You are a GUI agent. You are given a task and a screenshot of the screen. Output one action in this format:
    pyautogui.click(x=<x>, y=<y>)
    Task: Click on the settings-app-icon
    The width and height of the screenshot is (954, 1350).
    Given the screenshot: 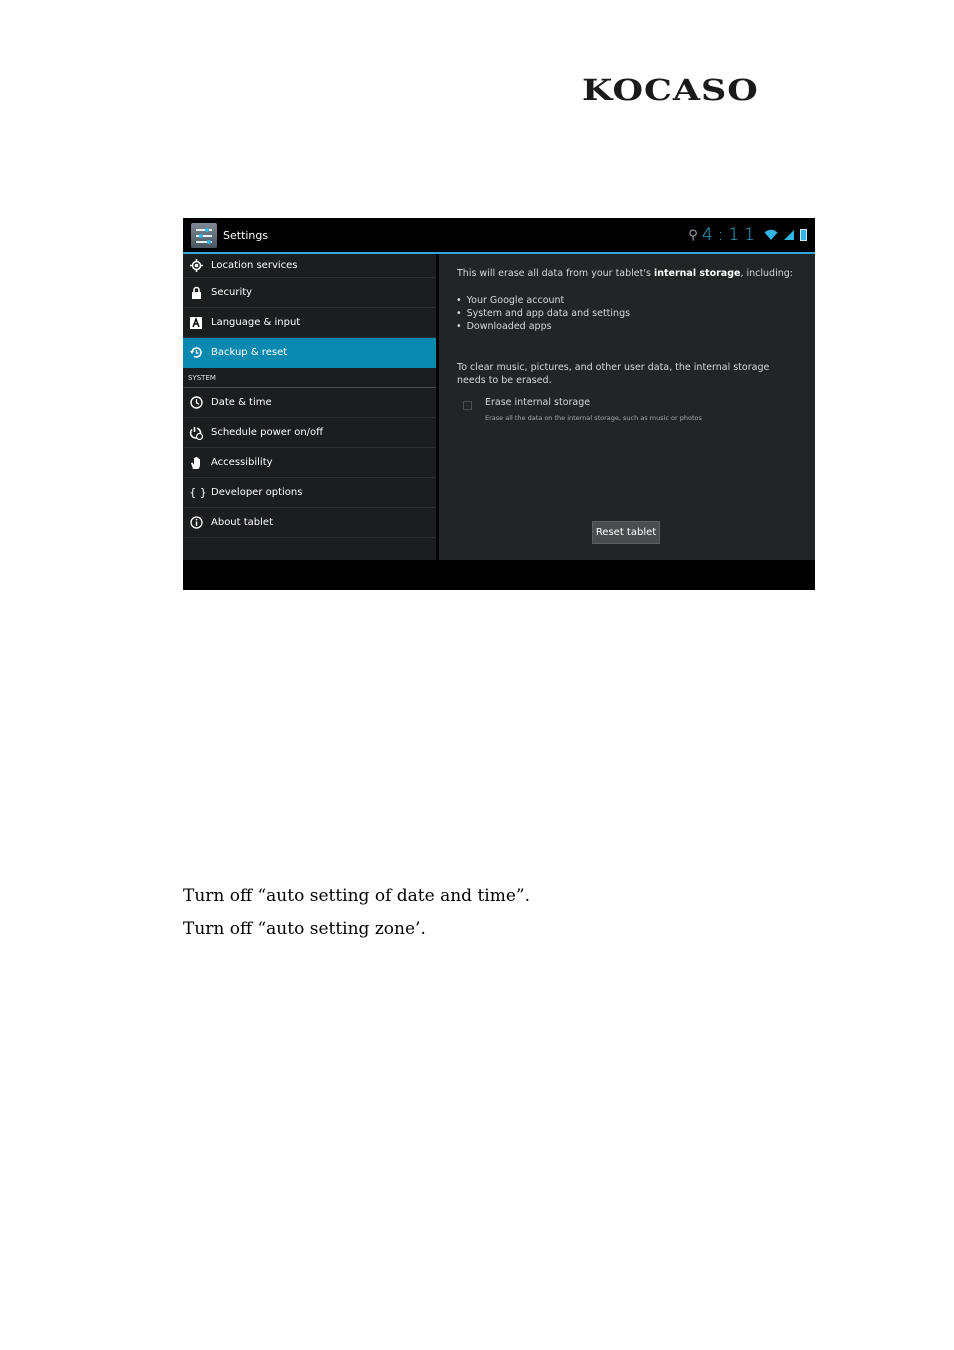 What is the action you would take?
    pyautogui.click(x=204, y=235)
    